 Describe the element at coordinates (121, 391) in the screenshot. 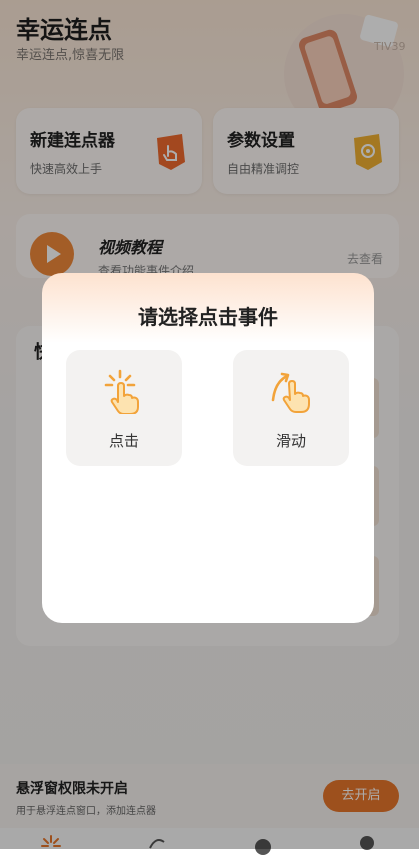

I see `tap-hand-icon` at that location.